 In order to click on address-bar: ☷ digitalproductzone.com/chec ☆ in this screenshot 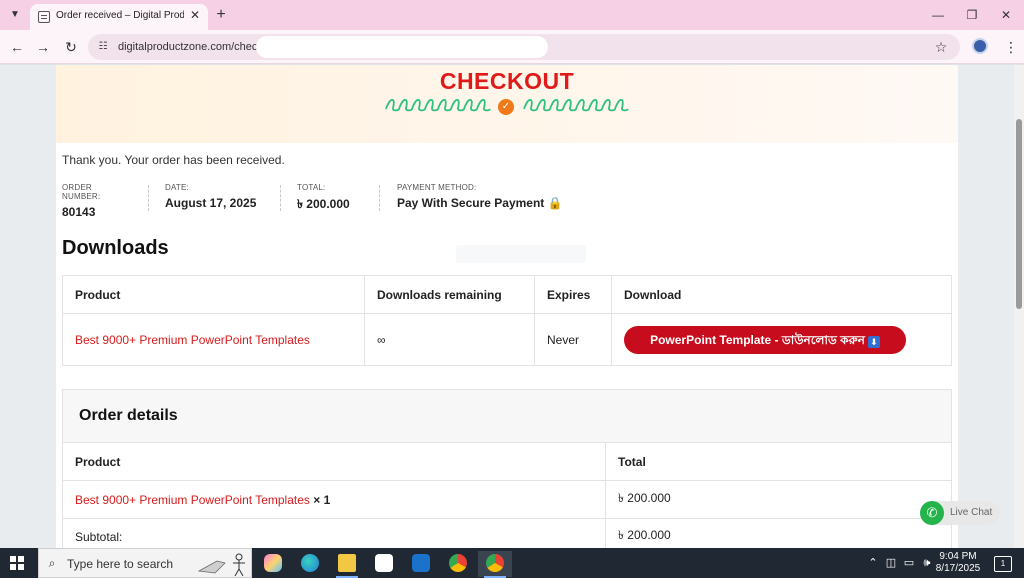, I will do `click(524, 47)`.